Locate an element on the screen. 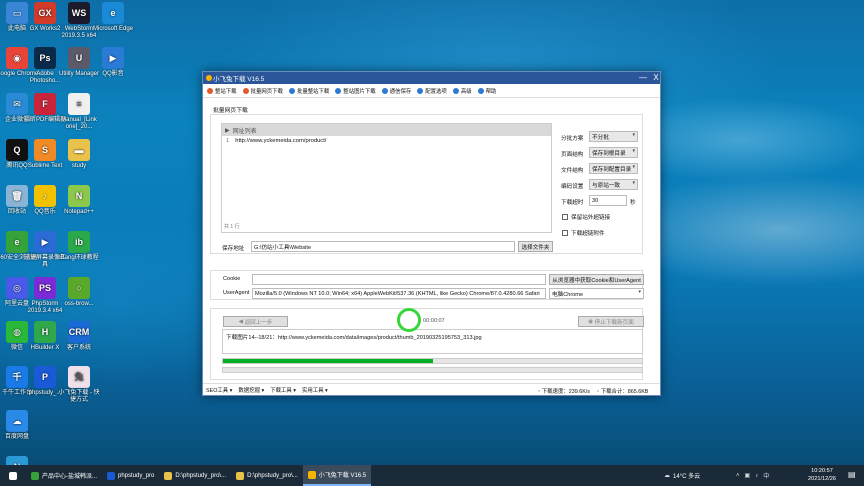  toolbar-item: 整站下载 is located at coordinates (222, 91).